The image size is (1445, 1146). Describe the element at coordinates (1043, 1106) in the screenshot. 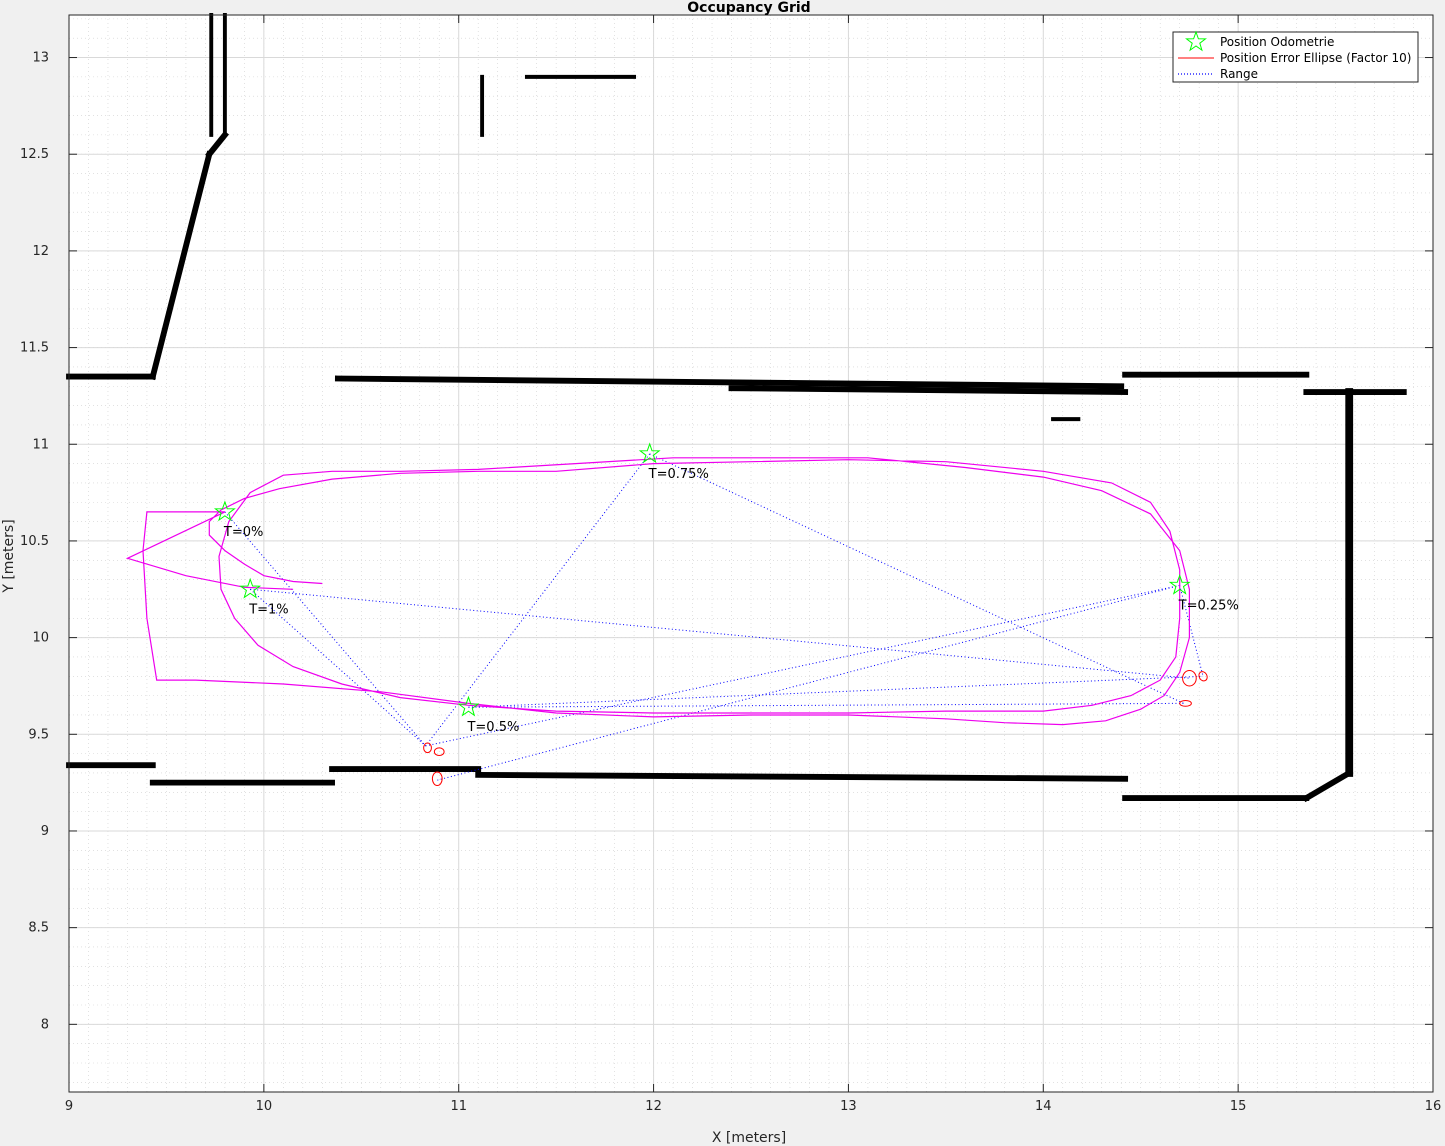

I see `x-tick-label: 14` at that location.